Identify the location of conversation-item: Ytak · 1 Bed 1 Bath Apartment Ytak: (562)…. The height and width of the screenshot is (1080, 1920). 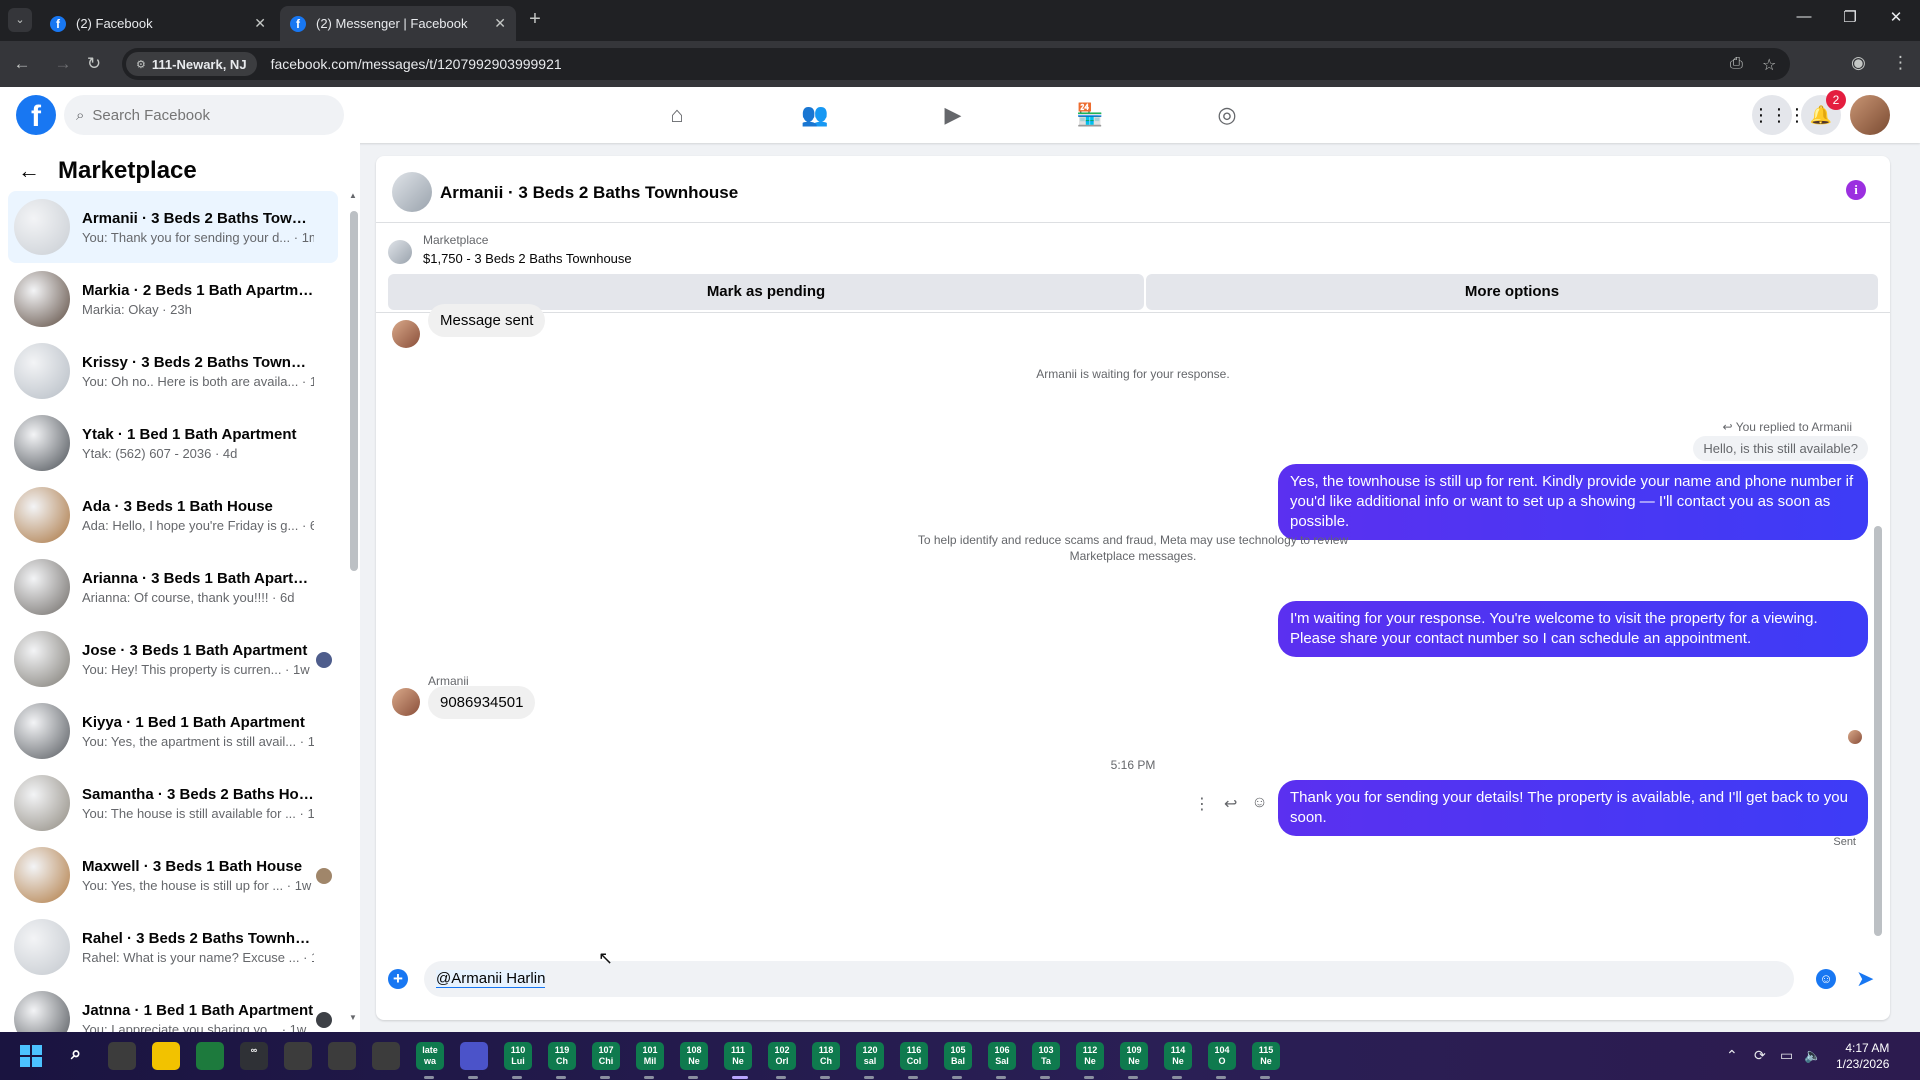
(173, 443).